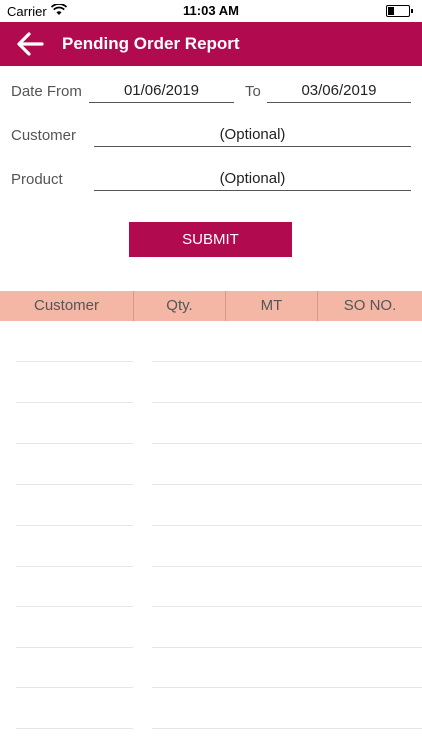 The width and height of the screenshot is (422, 750). I want to click on date-to-label: To, so click(253, 91).